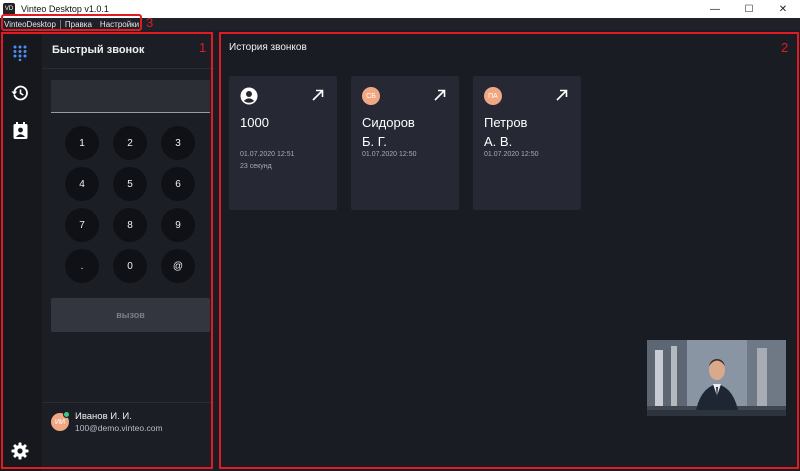 The height and width of the screenshot is (471, 800). I want to click on window-title: Vinteo Desktop v1.0.1, so click(65, 9).